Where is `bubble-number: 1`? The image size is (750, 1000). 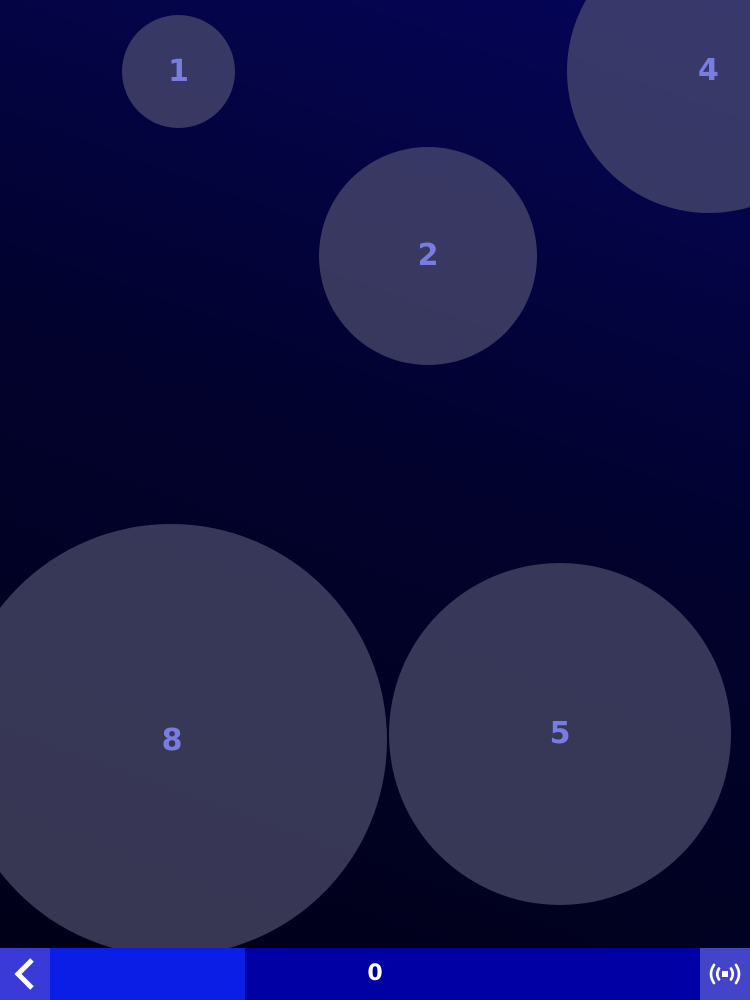
bubble-number: 1 is located at coordinates (178, 71).